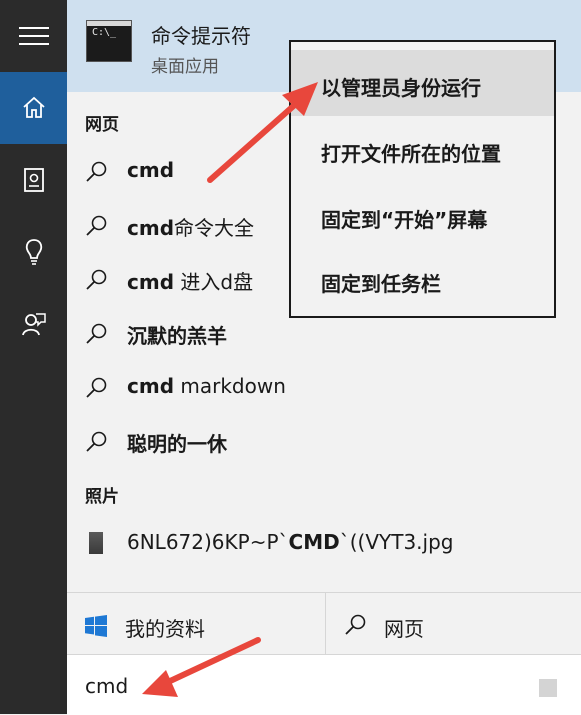 This screenshot has width=581, height=715. I want to click on sidebar-home-button, so click(33, 108).